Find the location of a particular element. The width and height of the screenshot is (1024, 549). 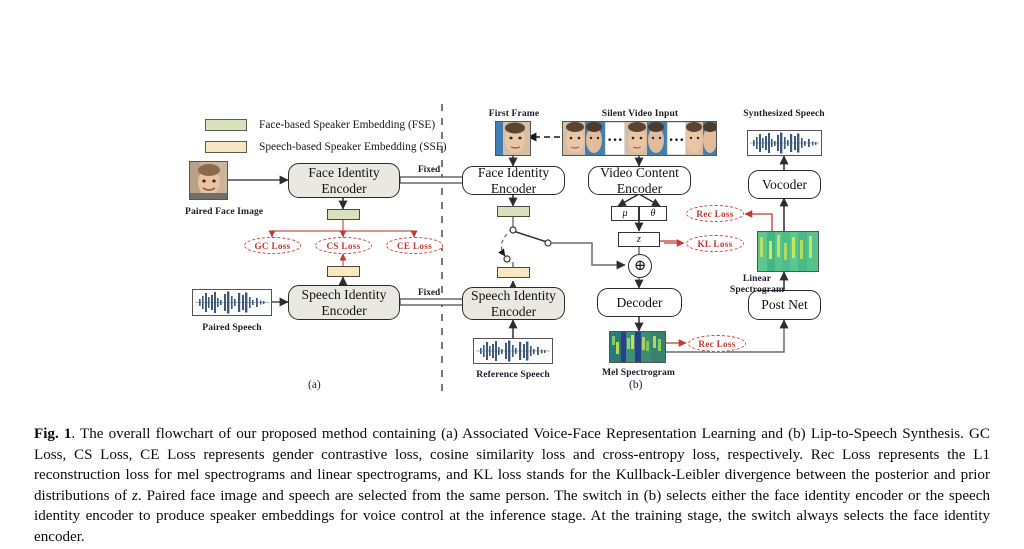

speech-identity-encoder-b-label: Speech Identity Encoder is located at coordinates (513, 303).